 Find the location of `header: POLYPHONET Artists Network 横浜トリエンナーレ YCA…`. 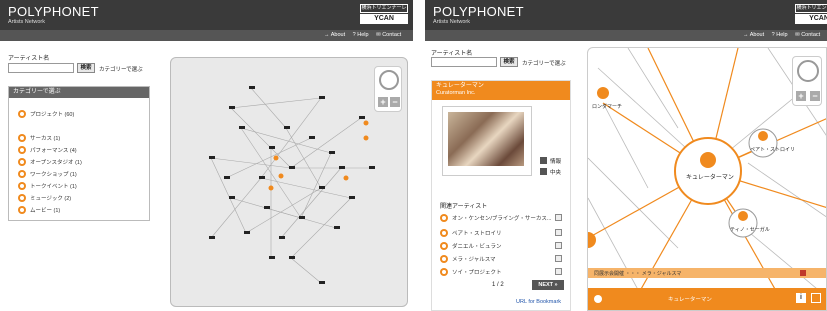

header: POLYPHONET Artists Network 横浜トリエンナーレ YCA… is located at coordinates (206, 15).